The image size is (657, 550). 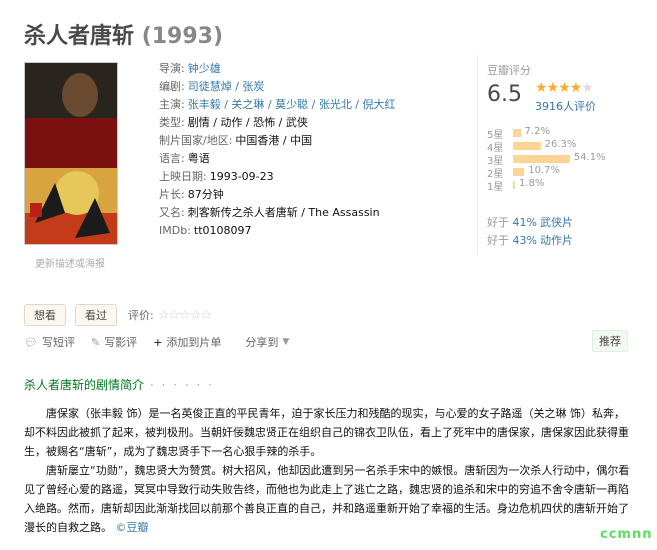 What do you see at coordinates (283, 212) in the screenshot?
I see `info-value: 刺客新传之杀人者唐斩 / The Assassin` at bounding box center [283, 212].